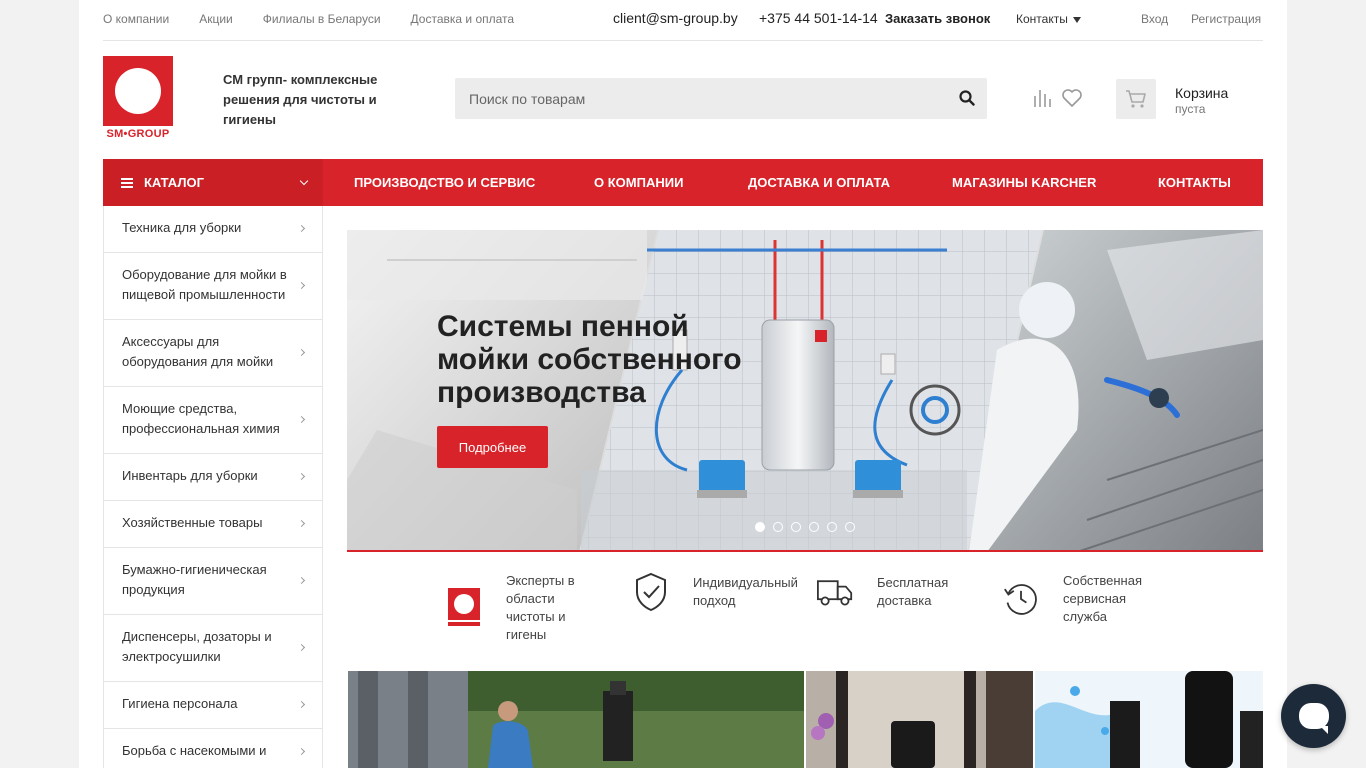 This screenshot has height=768, width=1366. Describe the element at coordinates (1201, 93) in the screenshot. I see `cart-title: Корзина` at that location.